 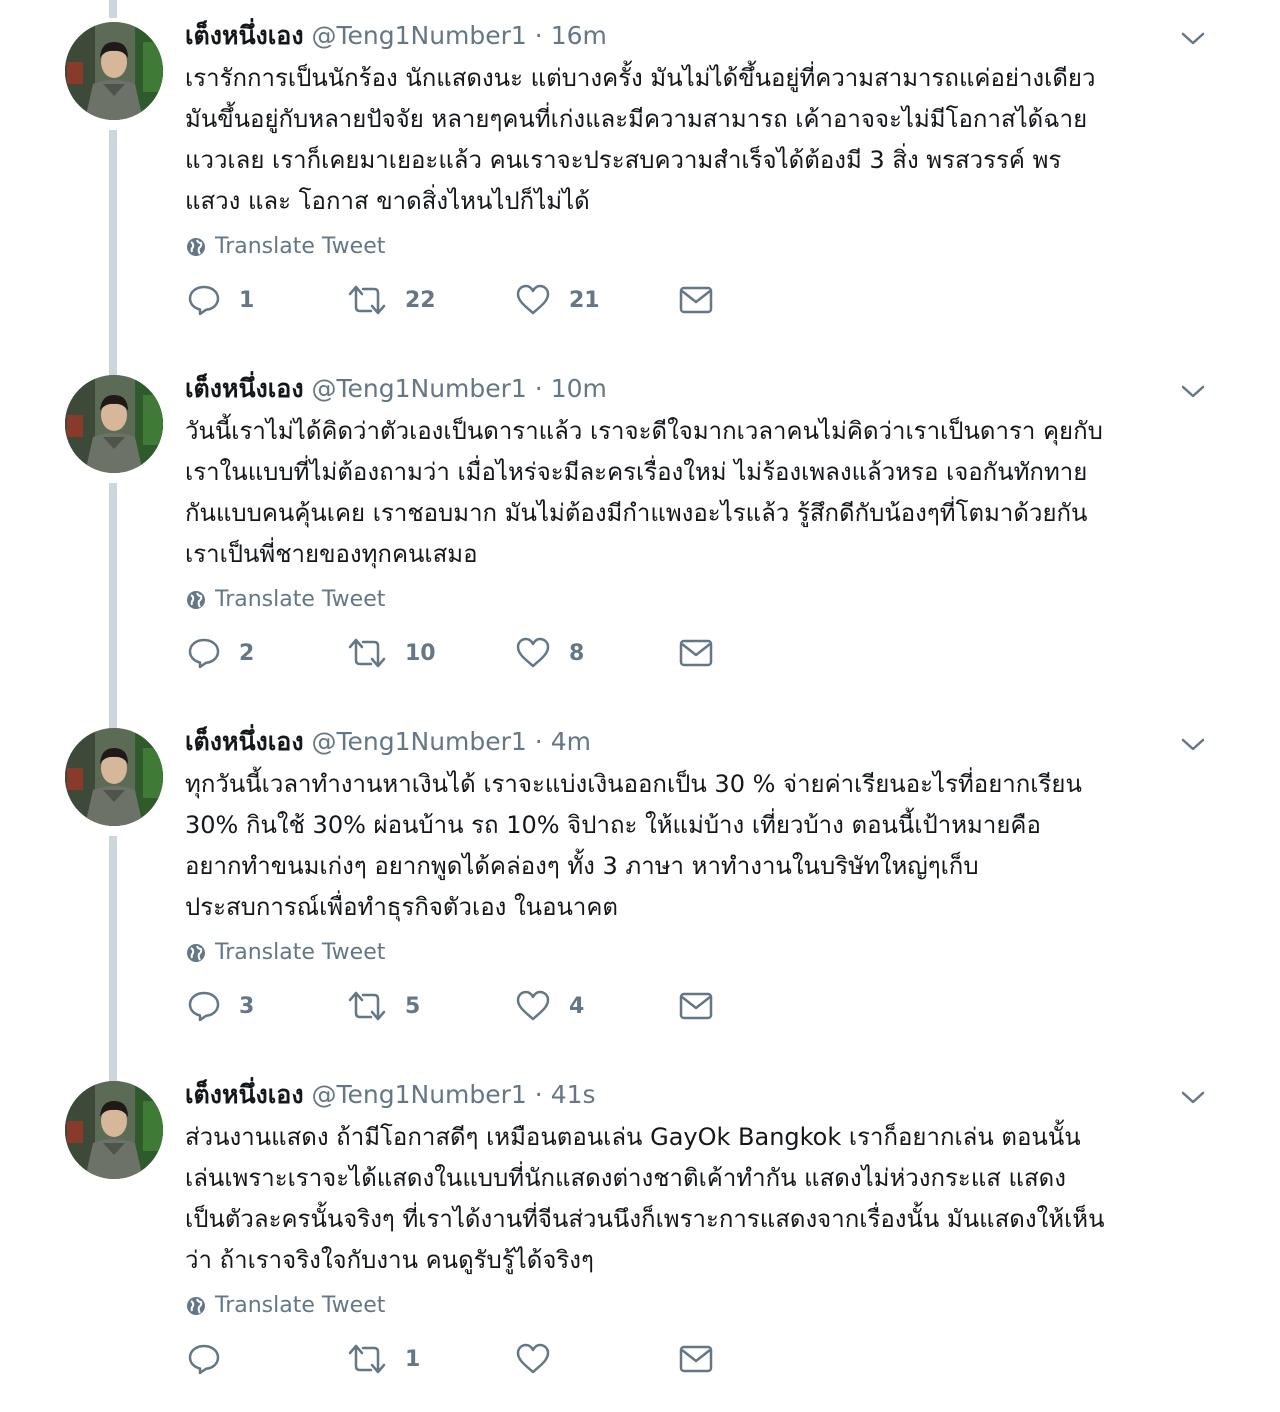 What do you see at coordinates (467, 300) in the screenshot?
I see `tweet-actions: 1 22 21` at bounding box center [467, 300].